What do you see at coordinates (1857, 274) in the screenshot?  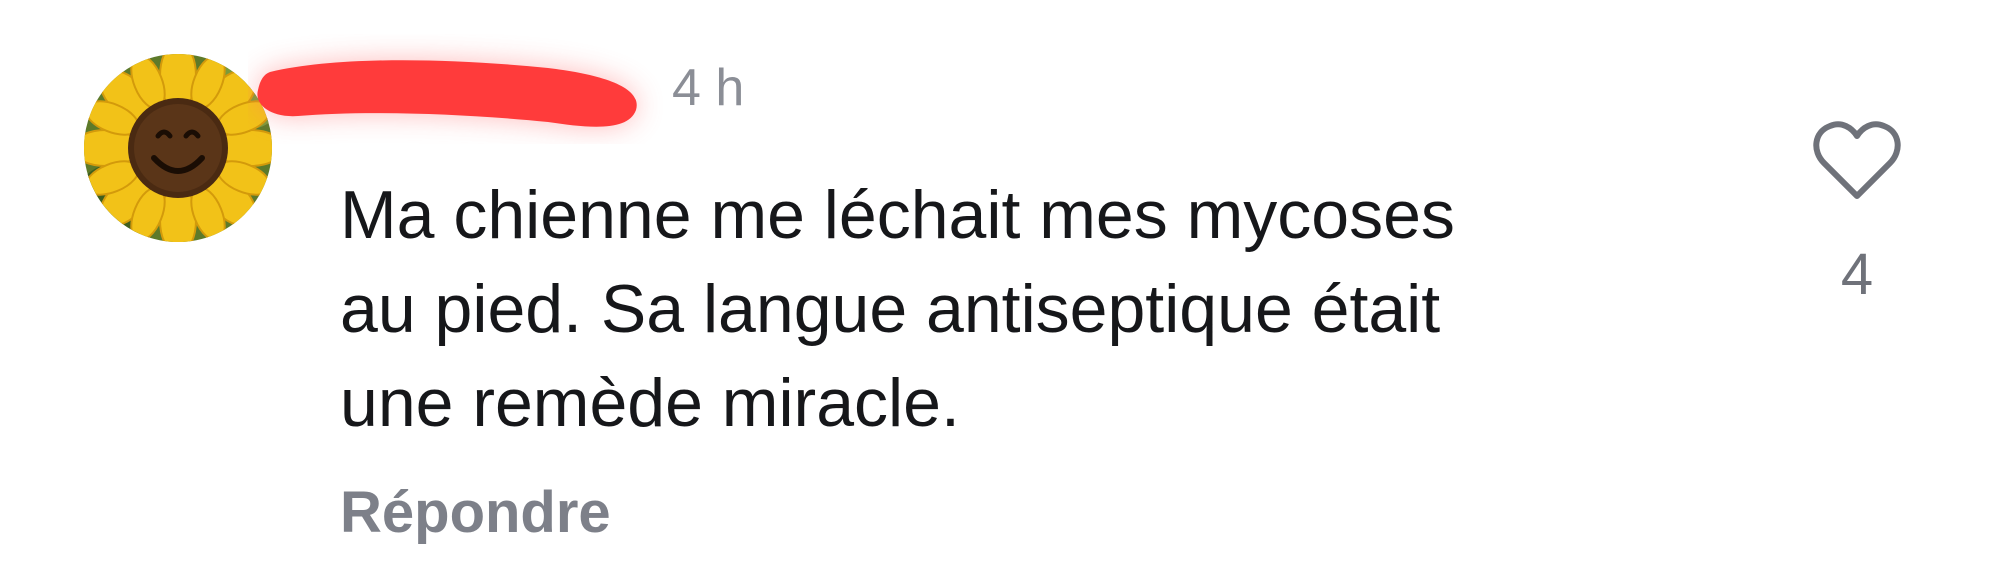 I see `like-count: 4` at bounding box center [1857, 274].